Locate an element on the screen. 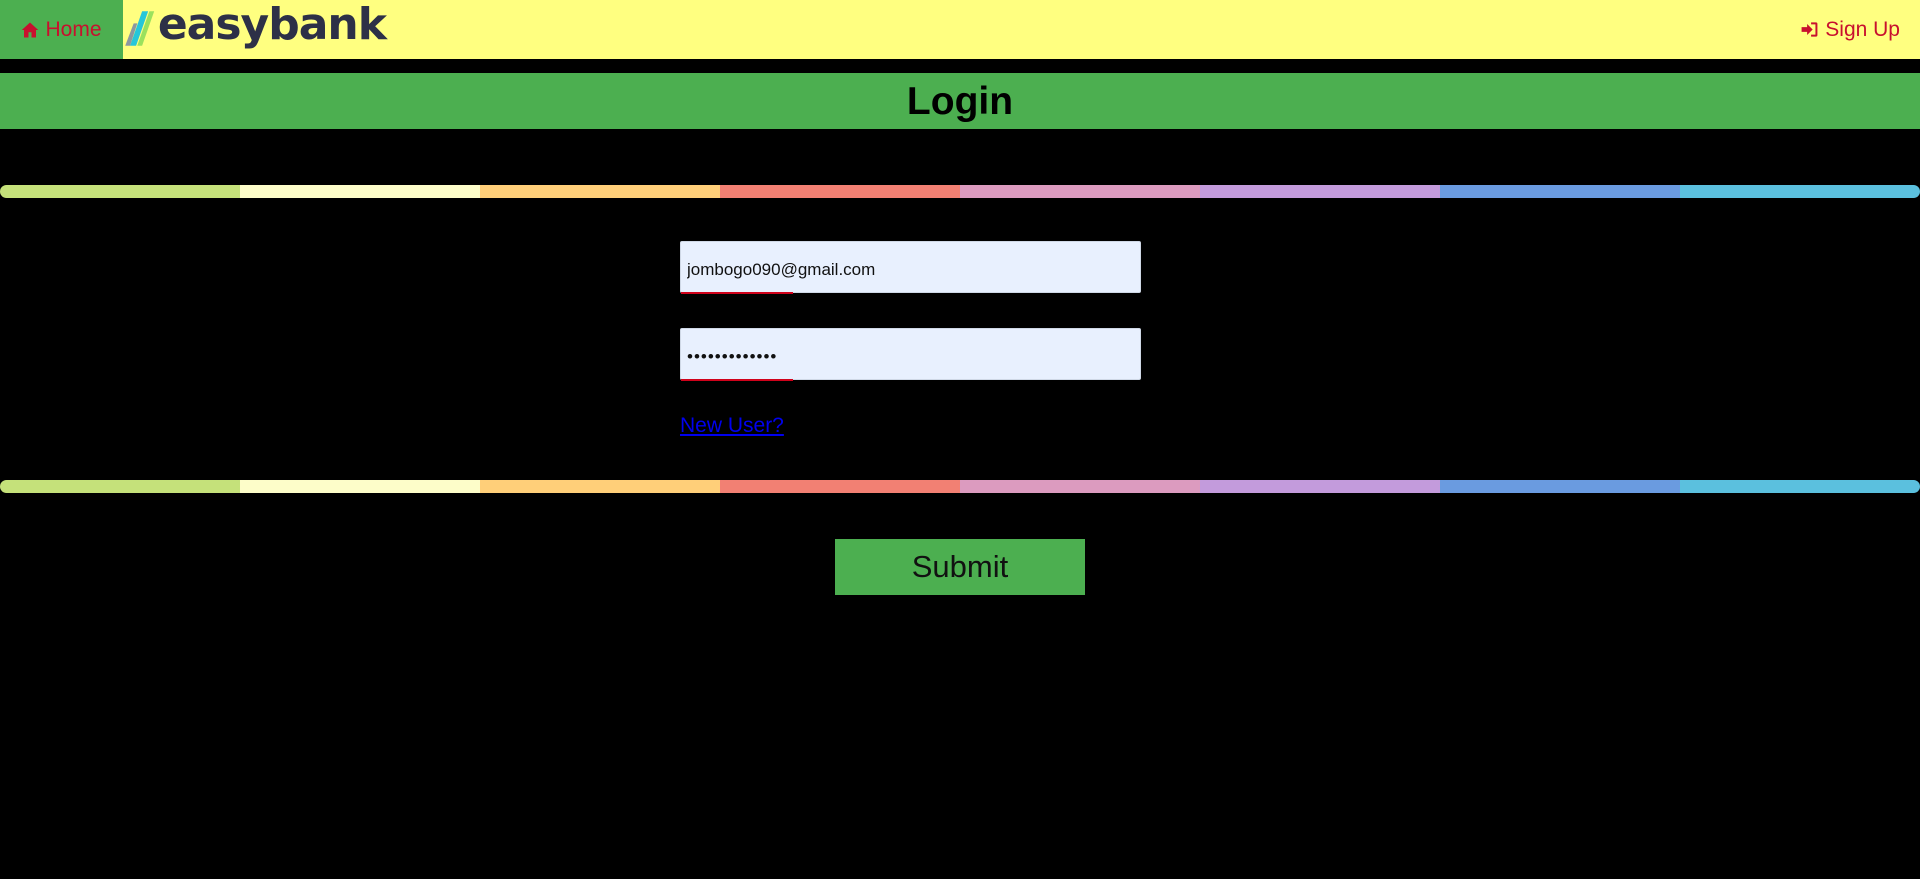 This screenshot has height=879, width=1920. new-user-link: New User? is located at coordinates (732, 426).